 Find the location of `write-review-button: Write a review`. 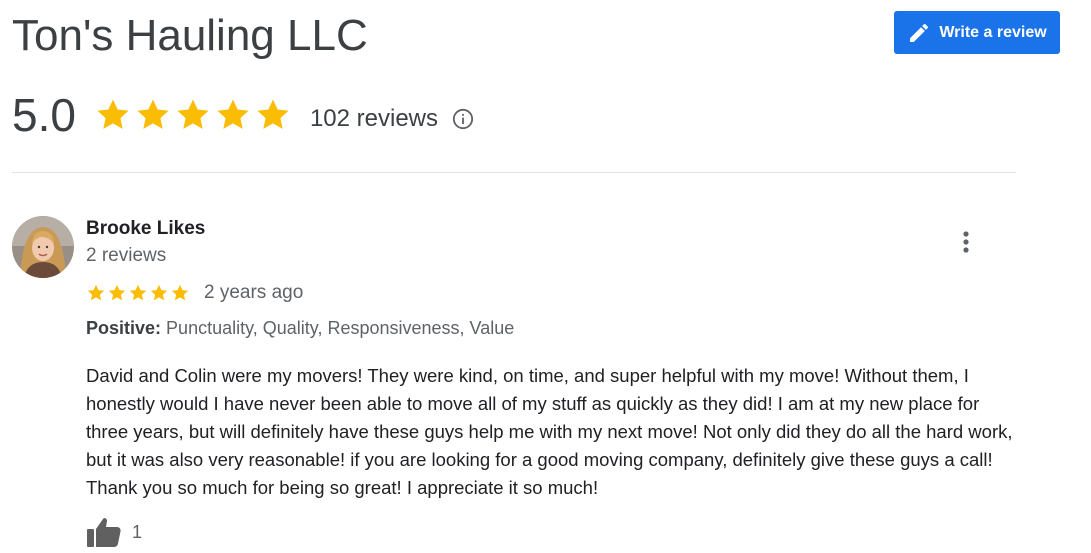

write-review-button: Write a review is located at coordinates (977, 32).